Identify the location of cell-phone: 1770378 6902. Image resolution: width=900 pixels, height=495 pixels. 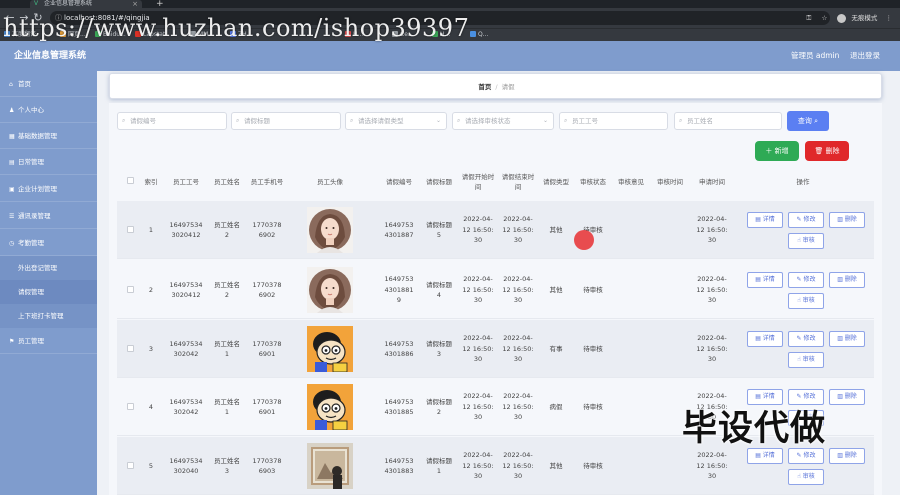
(267, 290).